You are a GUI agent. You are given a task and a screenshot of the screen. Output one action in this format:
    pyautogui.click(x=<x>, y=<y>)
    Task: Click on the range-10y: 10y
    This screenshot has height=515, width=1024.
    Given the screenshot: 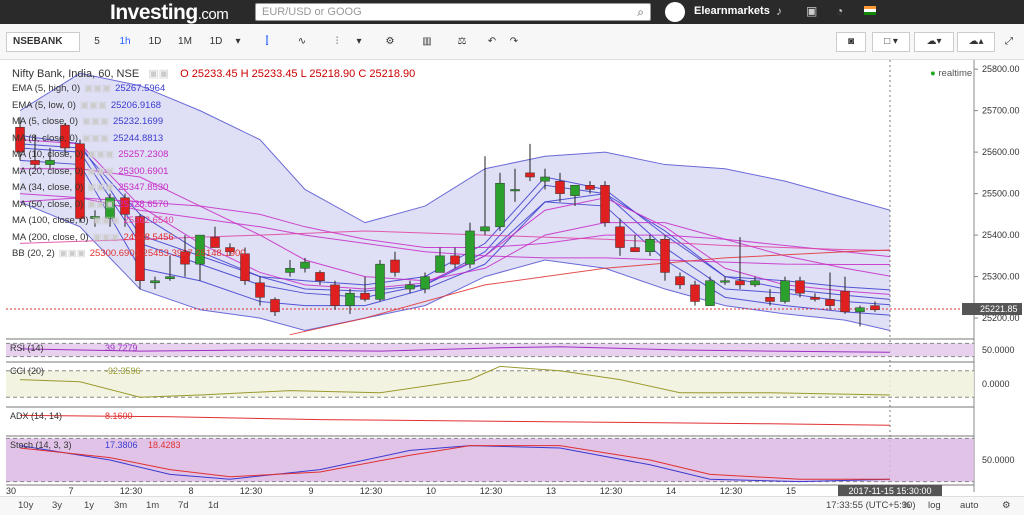 What is the action you would take?
    pyautogui.click(x=25, y=505)
    